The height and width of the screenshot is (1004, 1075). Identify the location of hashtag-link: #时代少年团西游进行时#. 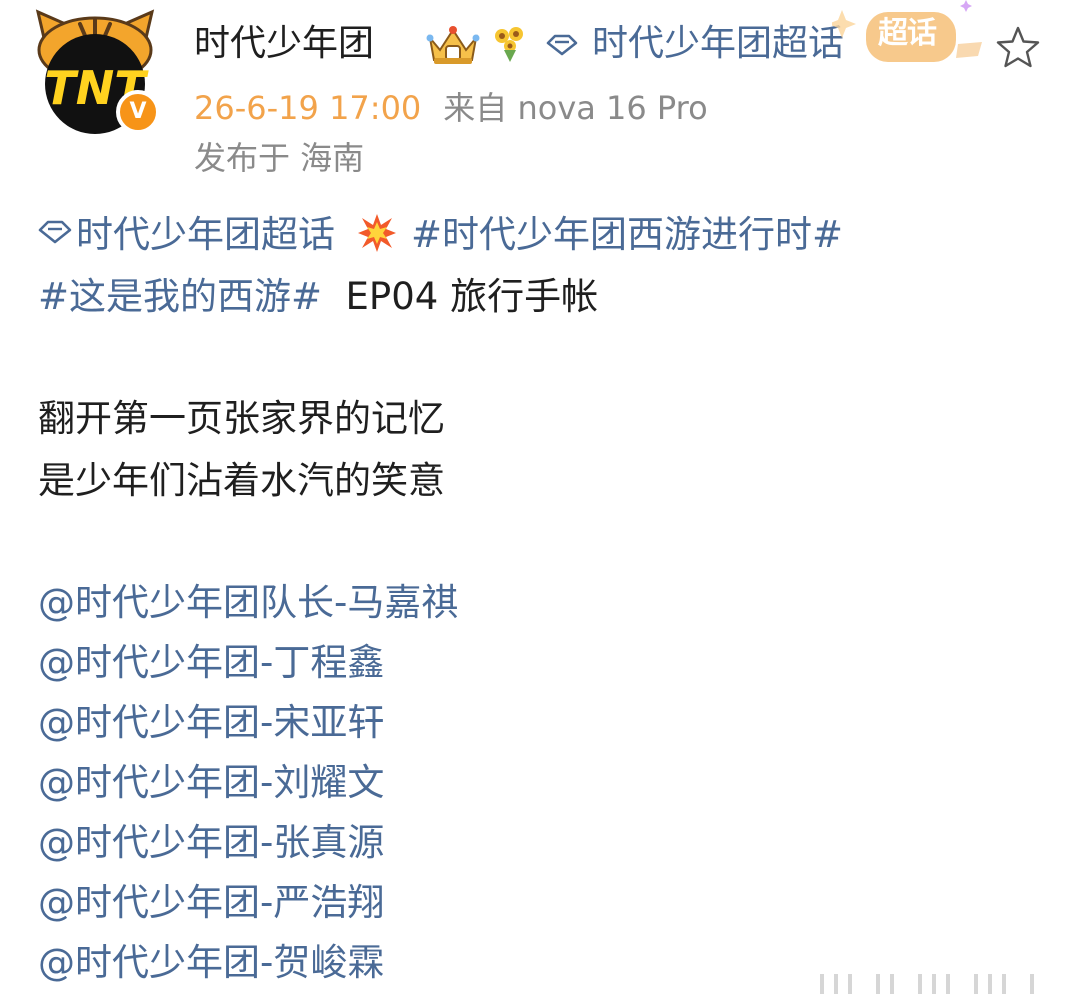
(627, 234).